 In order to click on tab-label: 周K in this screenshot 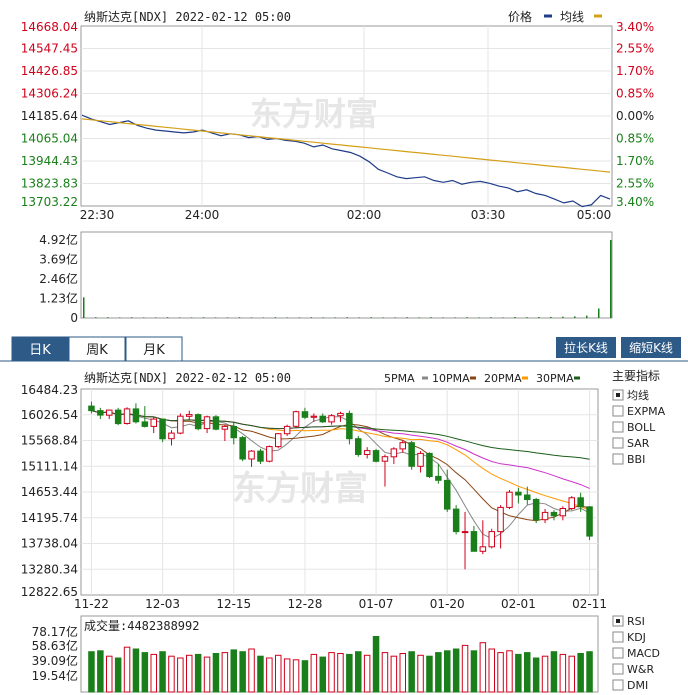, I will do `click(97, 350)`.